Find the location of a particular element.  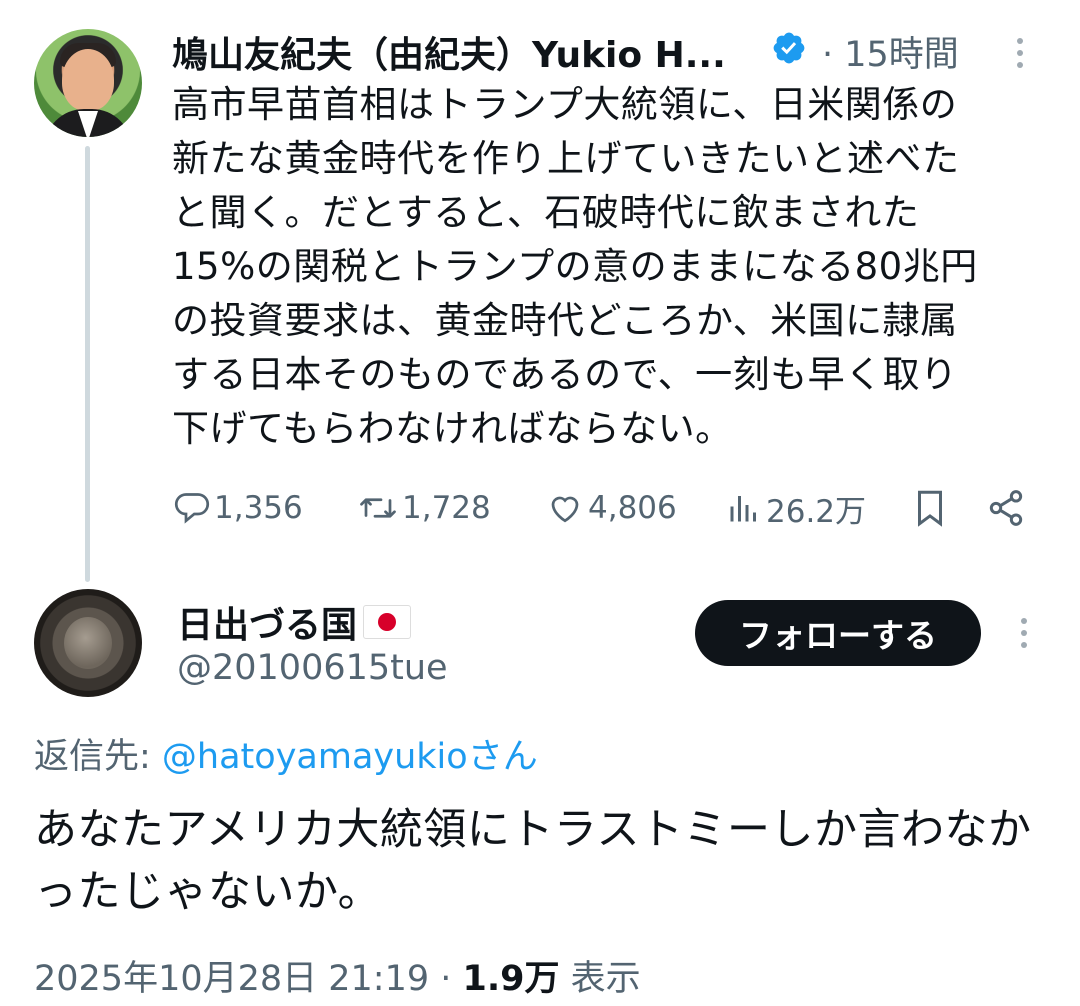

reply-author-avatar is located at coordinates (88, 643).